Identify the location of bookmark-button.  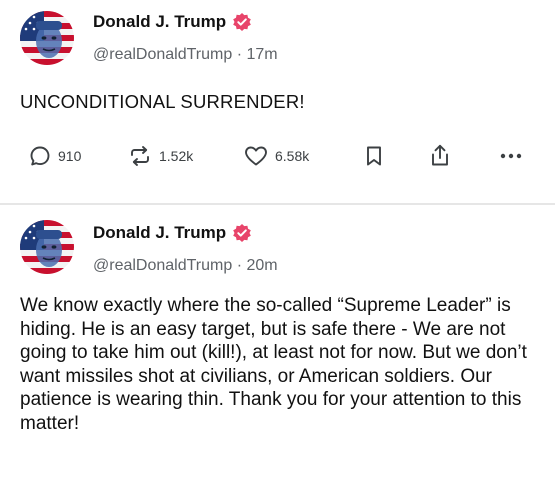
(374, 156).